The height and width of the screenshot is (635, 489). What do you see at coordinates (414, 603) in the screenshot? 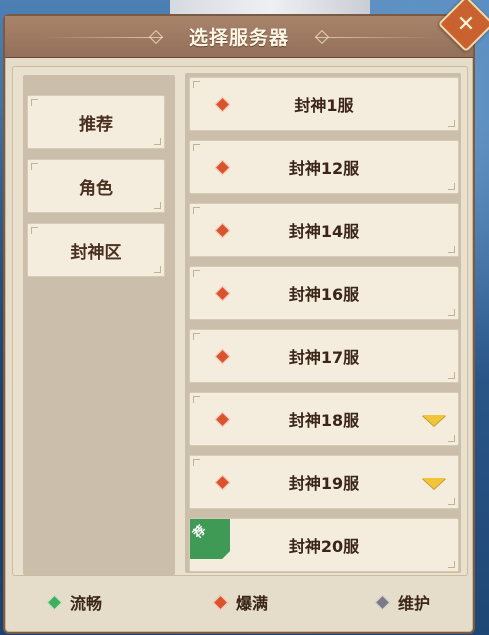
I see `legend-label: 维护` at bounding box center [414, 603].